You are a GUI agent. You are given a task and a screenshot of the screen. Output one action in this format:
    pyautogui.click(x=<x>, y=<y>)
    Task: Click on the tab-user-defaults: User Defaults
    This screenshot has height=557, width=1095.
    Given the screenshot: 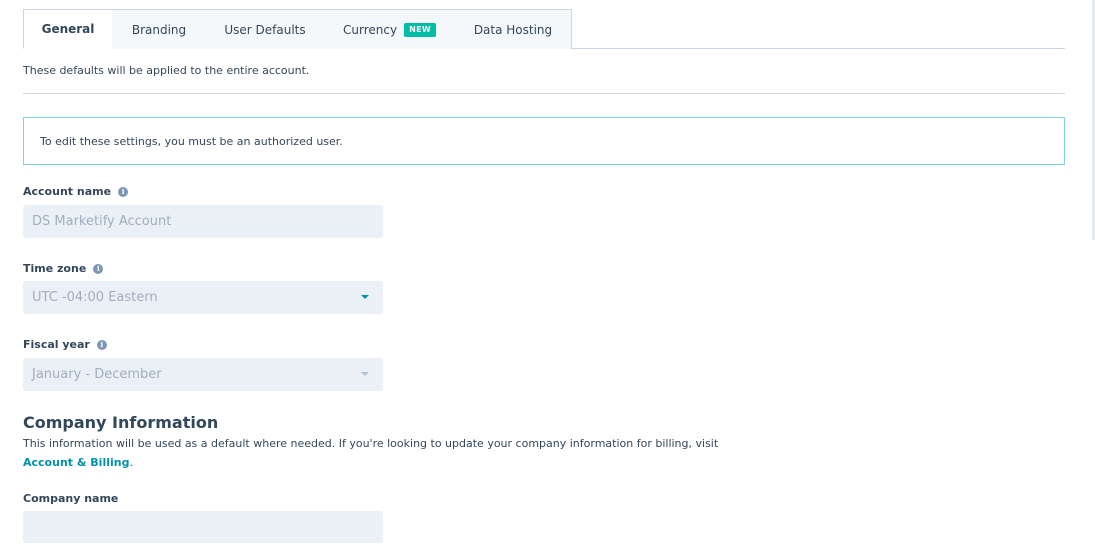 What is the action you would take?
    pyautogui.click(x=265, y=29)
    